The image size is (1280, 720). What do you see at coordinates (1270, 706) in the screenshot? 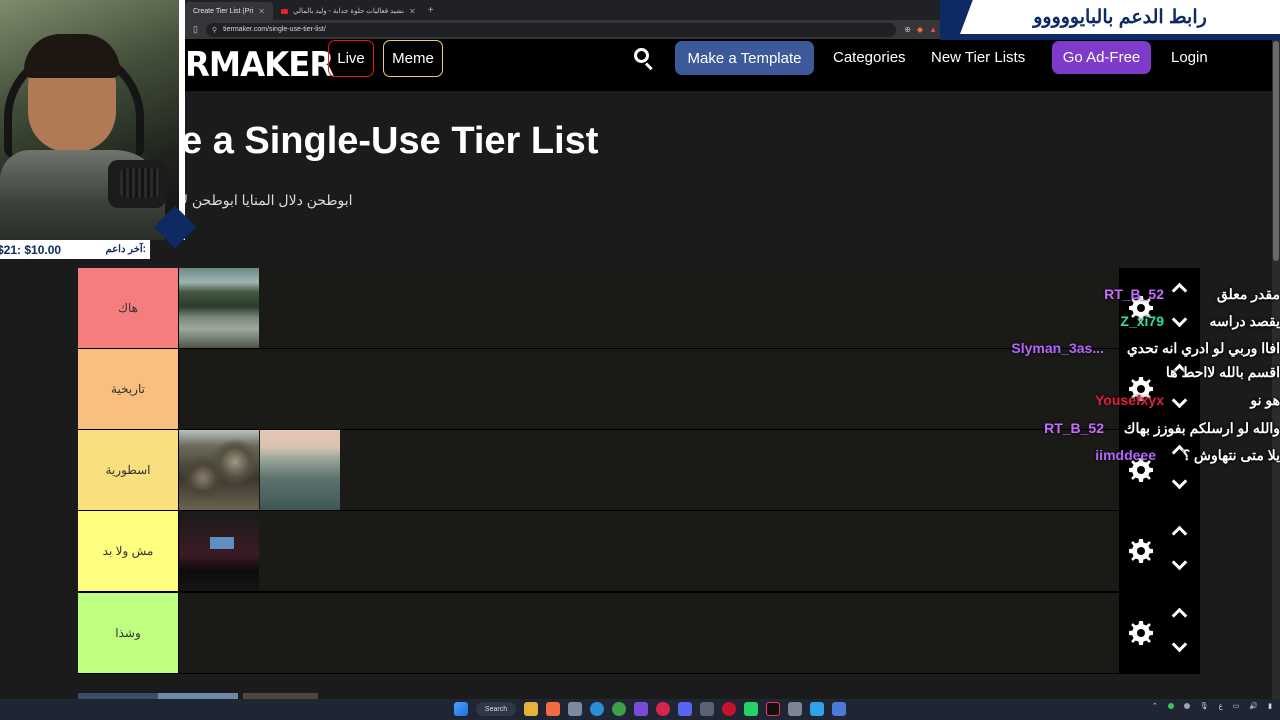
I see `battery-icon: ▮` at bounding box center [1270, 706].